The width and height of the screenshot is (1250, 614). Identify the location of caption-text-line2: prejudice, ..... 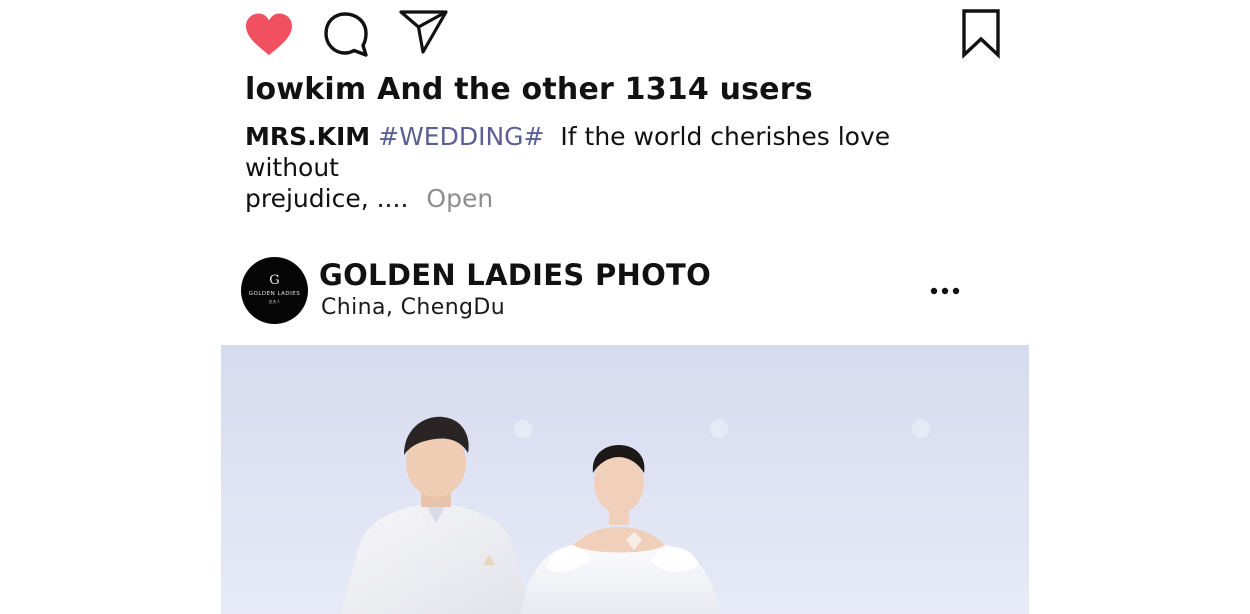
(327, 198).